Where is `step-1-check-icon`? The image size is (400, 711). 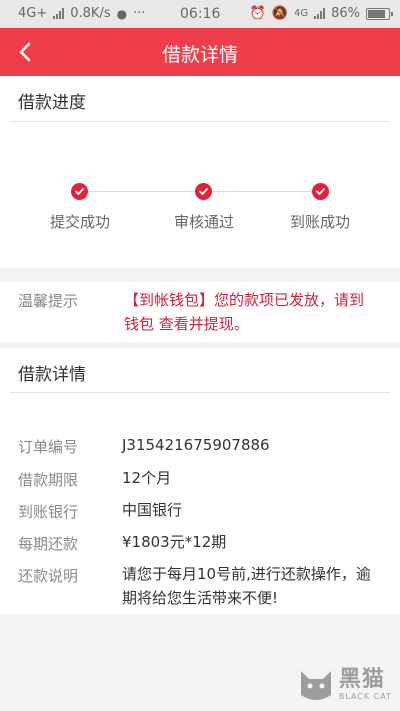 step-1-check-icon is located at coordinates (79, 191).